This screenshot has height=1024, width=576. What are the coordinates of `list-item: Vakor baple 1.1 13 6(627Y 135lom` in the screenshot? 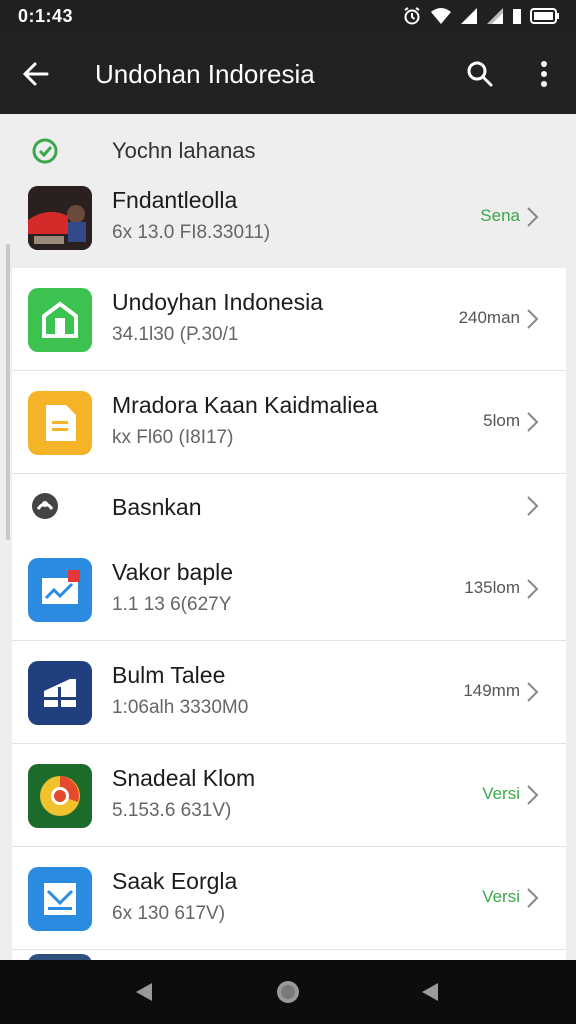 It's located at (289, 589).